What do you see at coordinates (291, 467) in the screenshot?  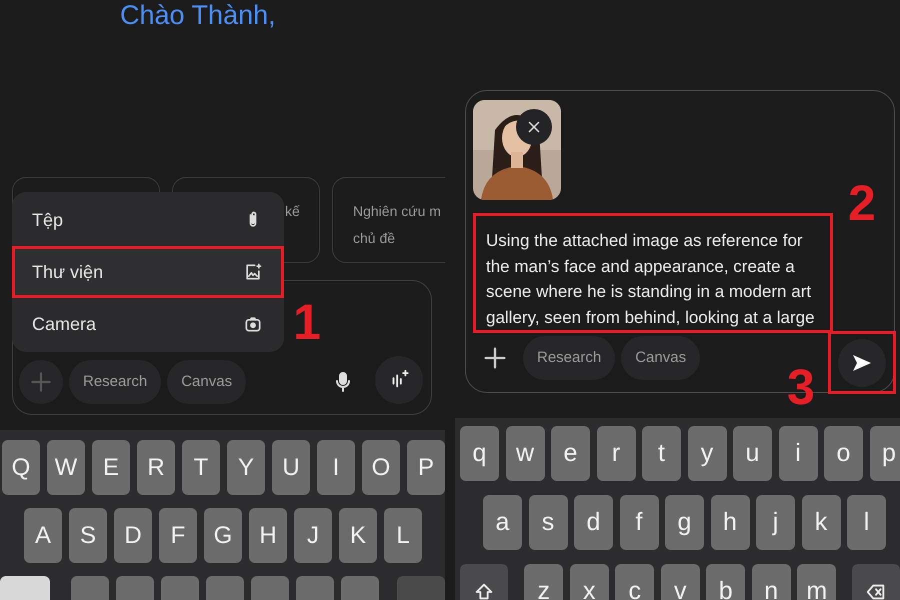 I see `keyboard-key: U` at bounding box center [291, 467].